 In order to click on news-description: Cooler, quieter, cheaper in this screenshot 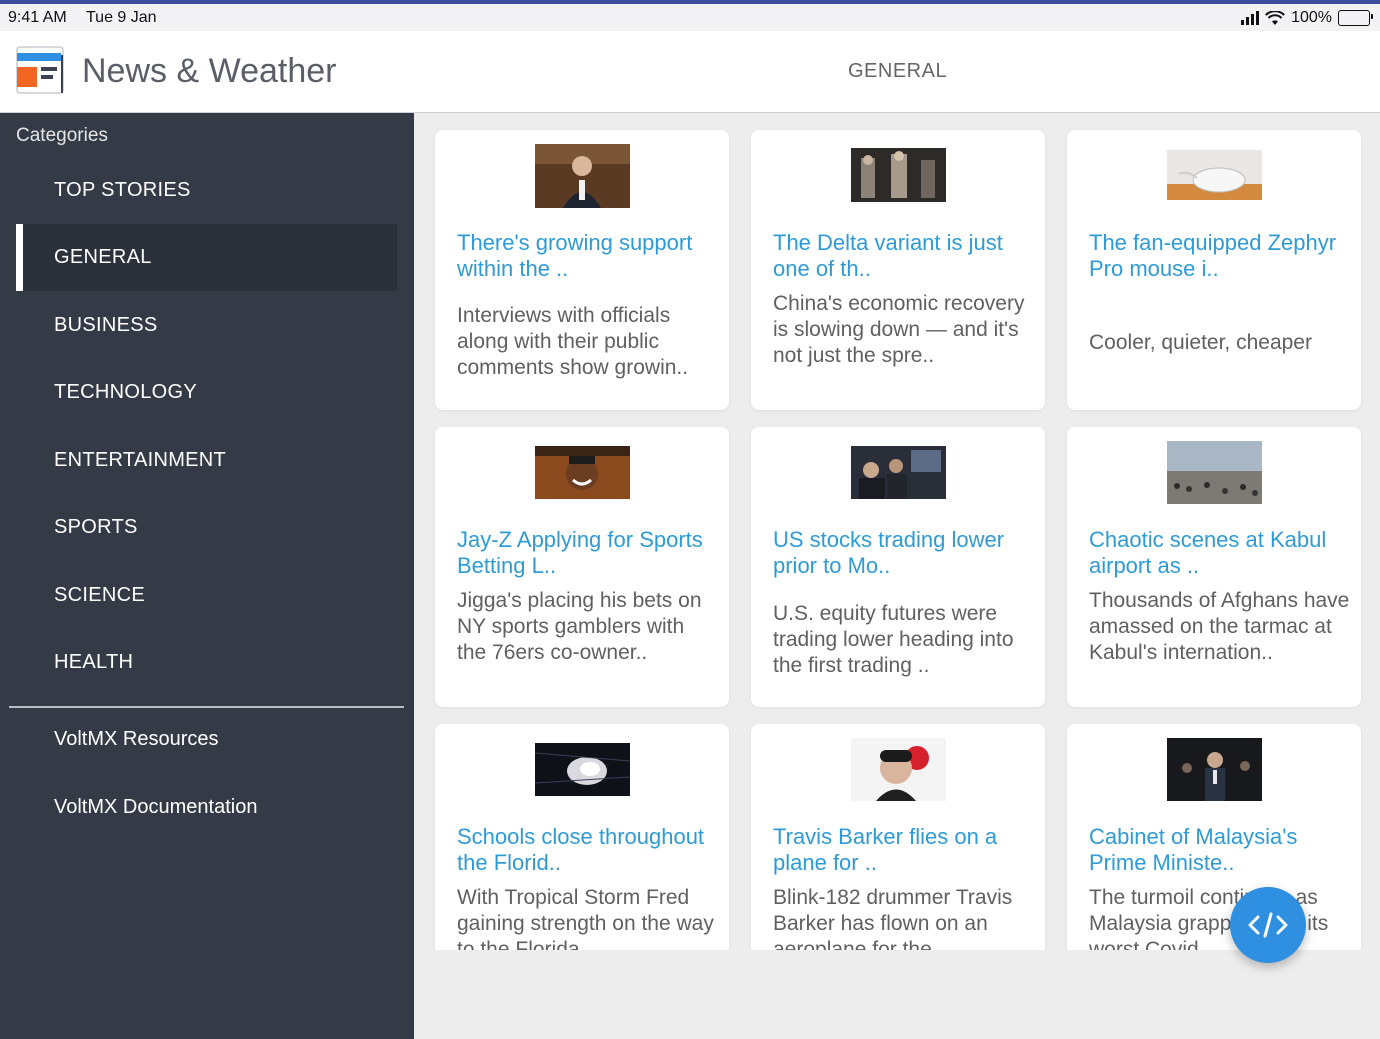, I will do `click(1200, 342)`.